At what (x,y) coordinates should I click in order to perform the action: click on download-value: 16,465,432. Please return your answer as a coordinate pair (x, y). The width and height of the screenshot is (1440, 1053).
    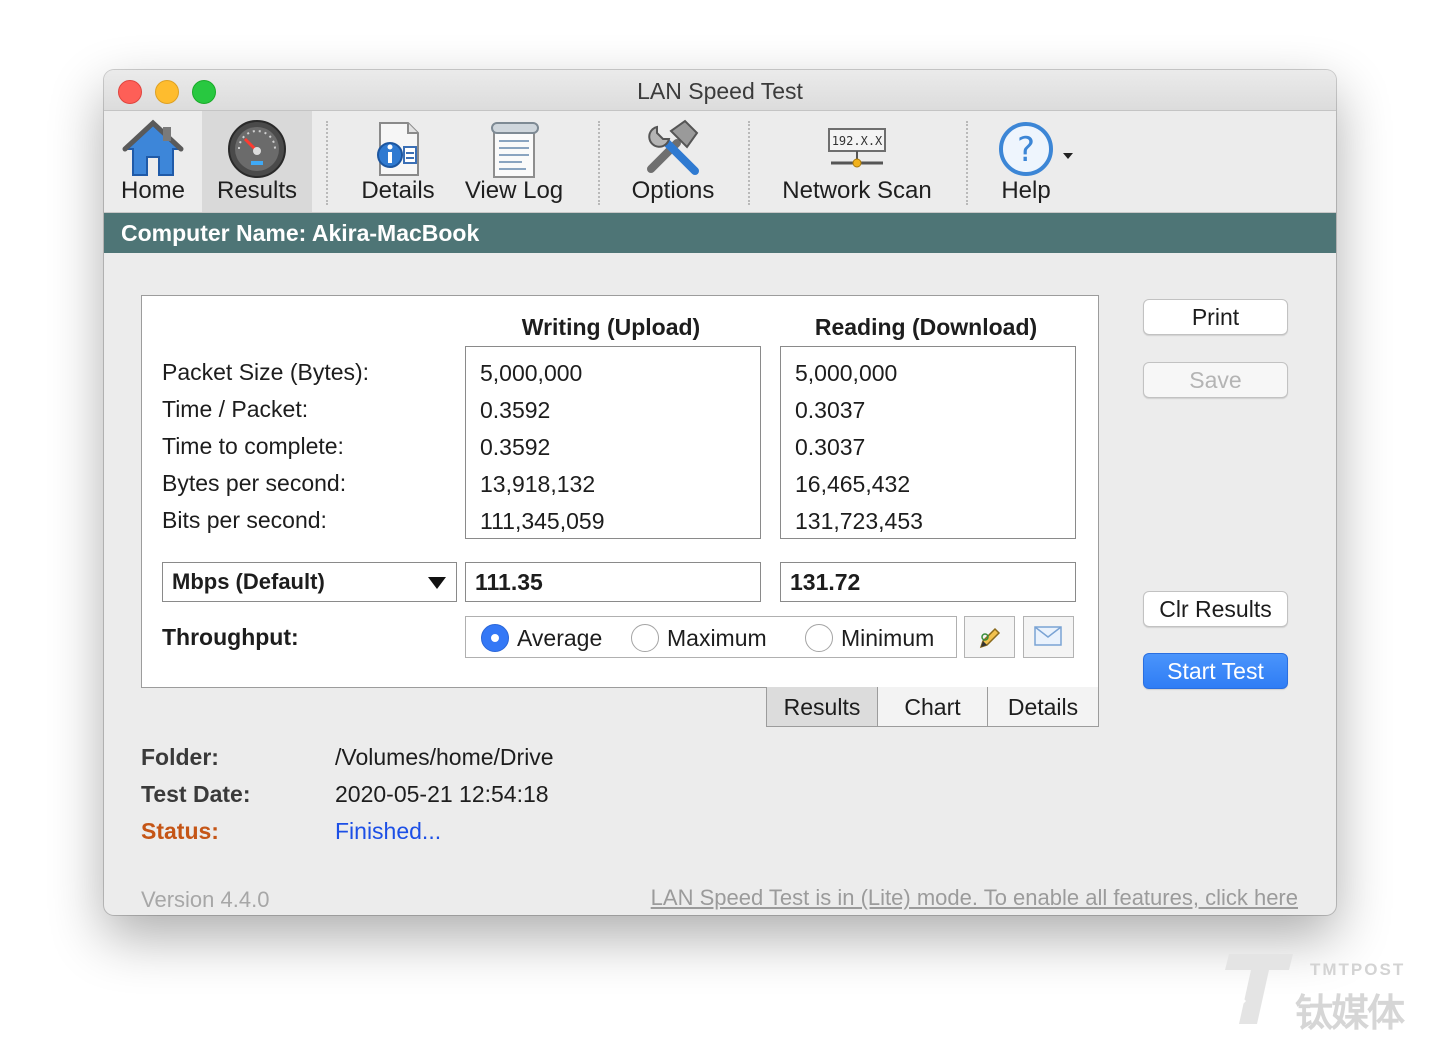
    Looking at the image, I should click on (853, 484).